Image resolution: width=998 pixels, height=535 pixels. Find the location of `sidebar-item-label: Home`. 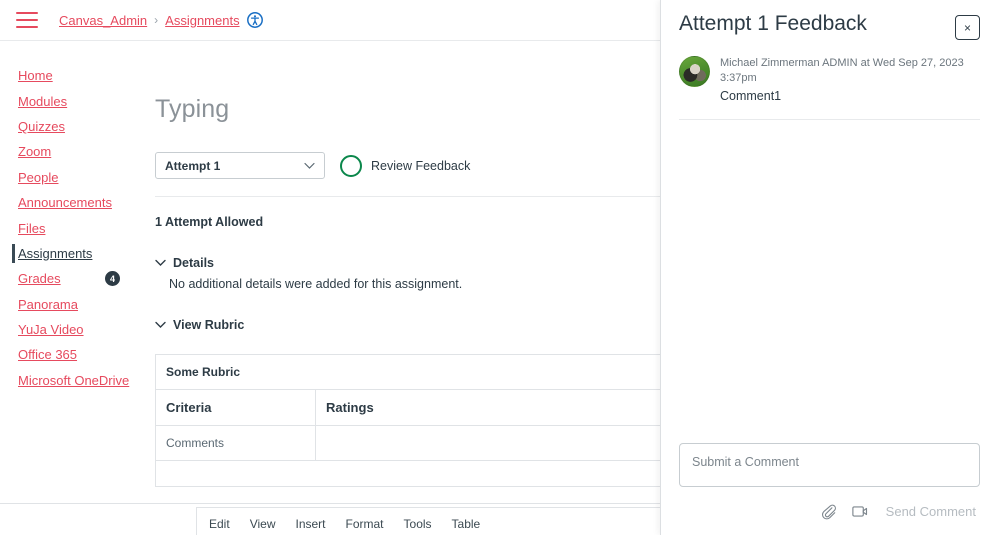

sidebar-item-label: Home is located at coordinates (35, 76).